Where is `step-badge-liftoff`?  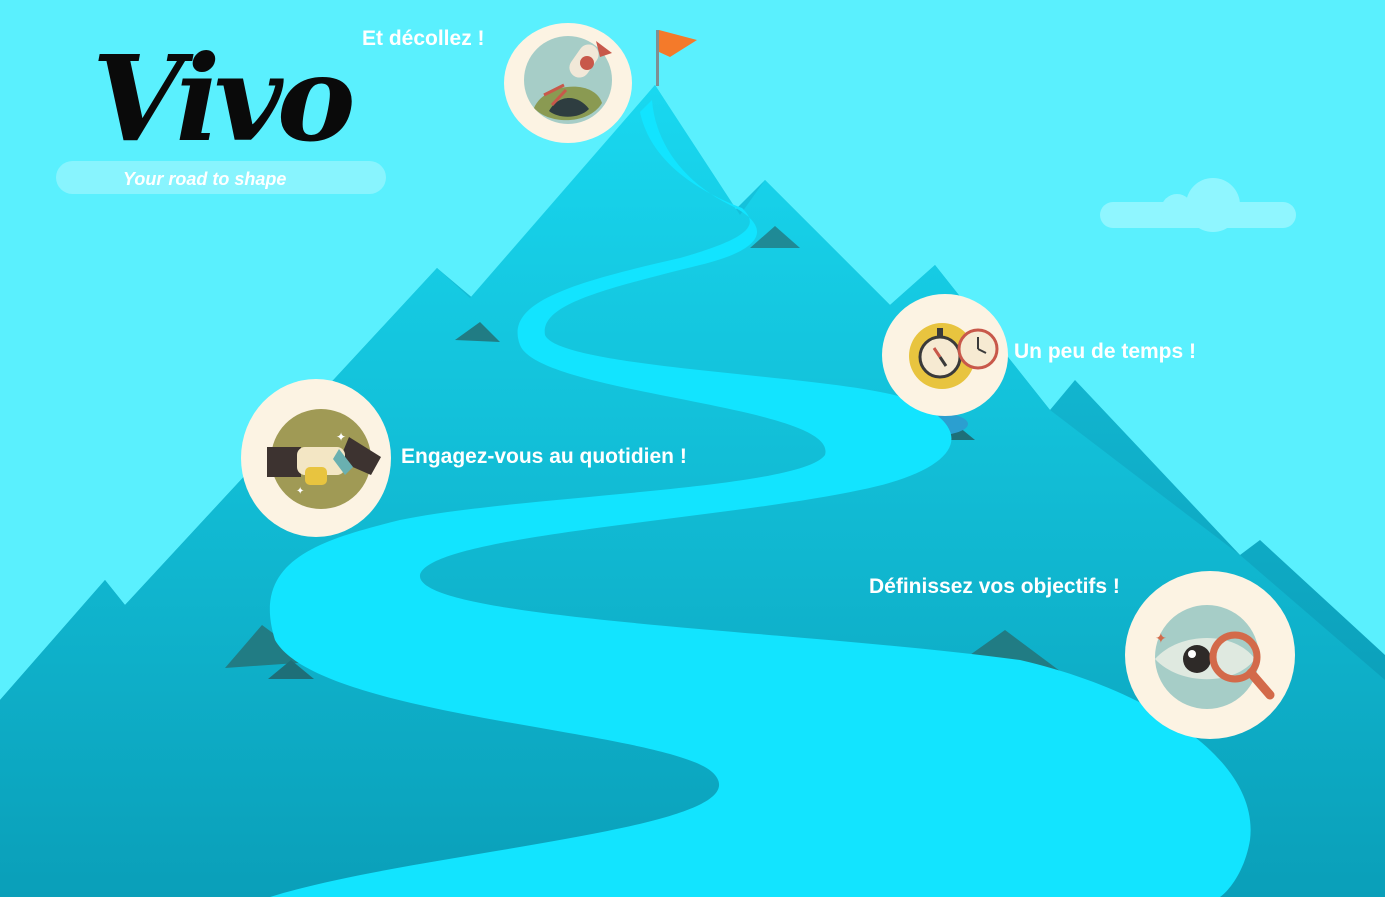
step-badge-liftoff is located at coordinates (568, 83).